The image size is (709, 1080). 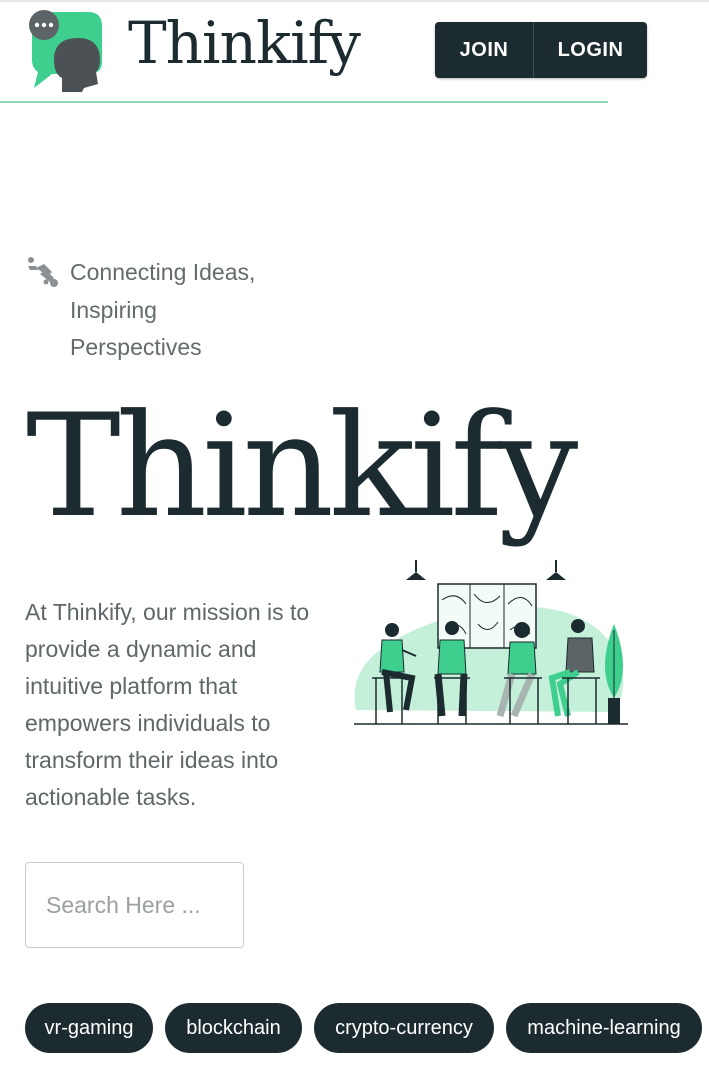 What do you see at coordinates (43, 272) in the screenshot?
I see `handshake-icon` at bounding box center [43, 272].